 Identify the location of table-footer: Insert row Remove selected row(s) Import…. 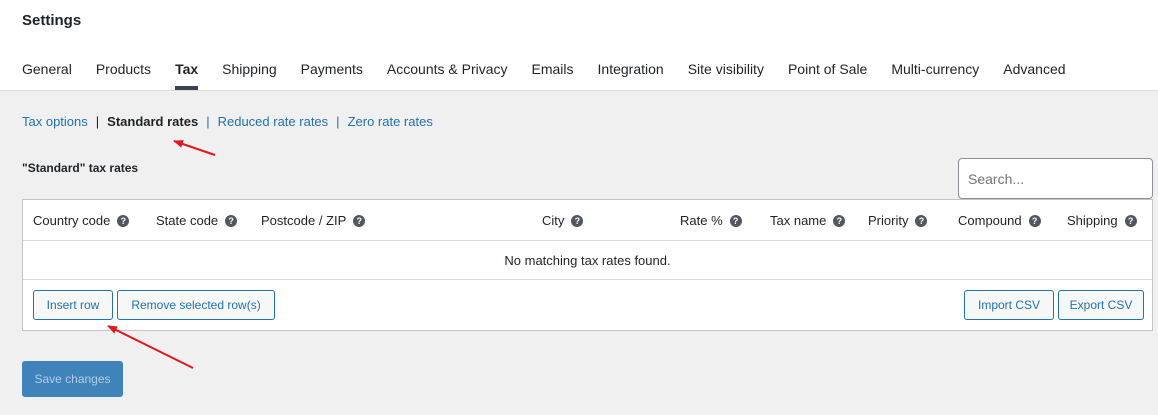
(587, 305).